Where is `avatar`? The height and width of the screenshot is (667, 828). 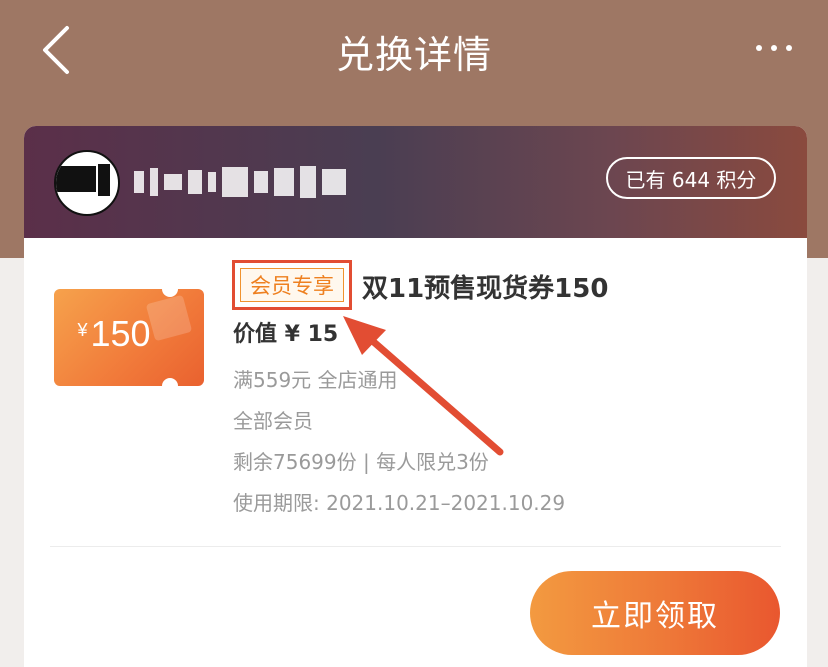 avatar is located at coordinates (87, 183).